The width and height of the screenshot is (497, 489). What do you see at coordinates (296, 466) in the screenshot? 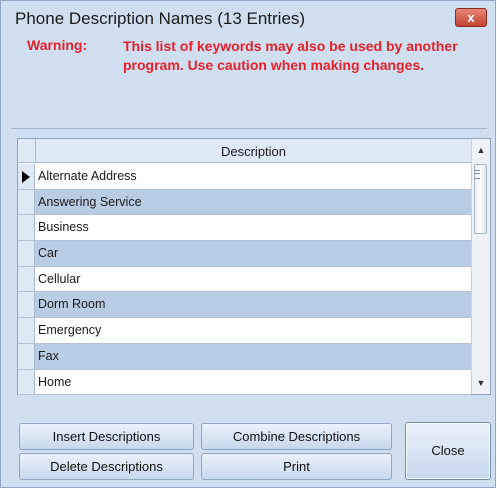
I see `print-button: Print` at bounding box center [296, 466].